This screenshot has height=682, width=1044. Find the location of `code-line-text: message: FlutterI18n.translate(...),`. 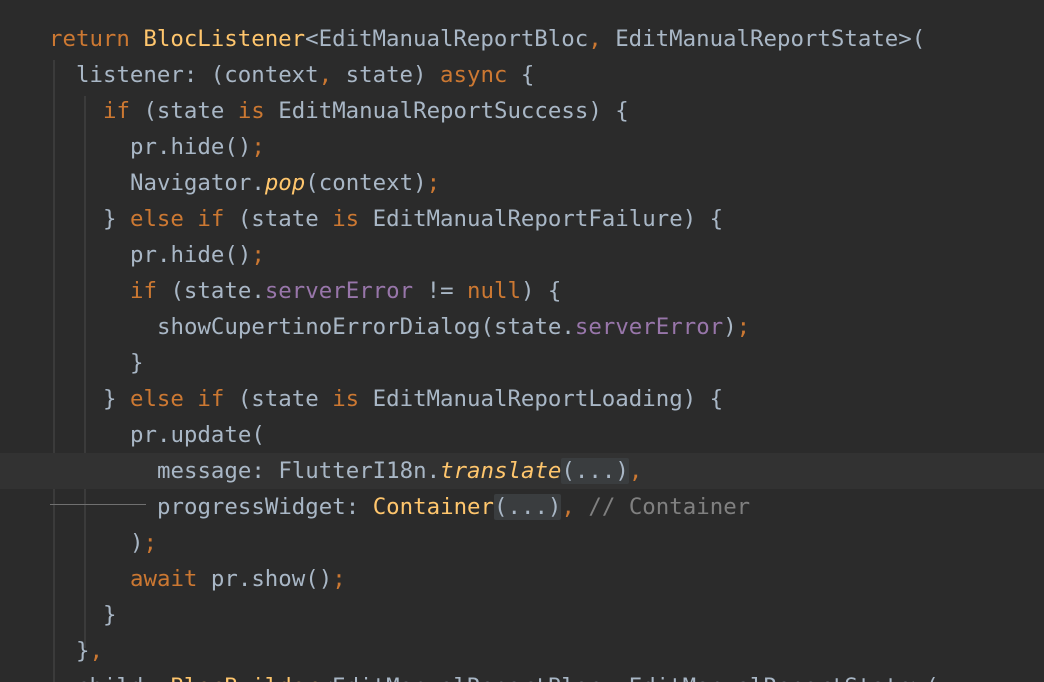

code-line-text: message: FlutterI18n.translate(...), is located at coordinates (399, 471).